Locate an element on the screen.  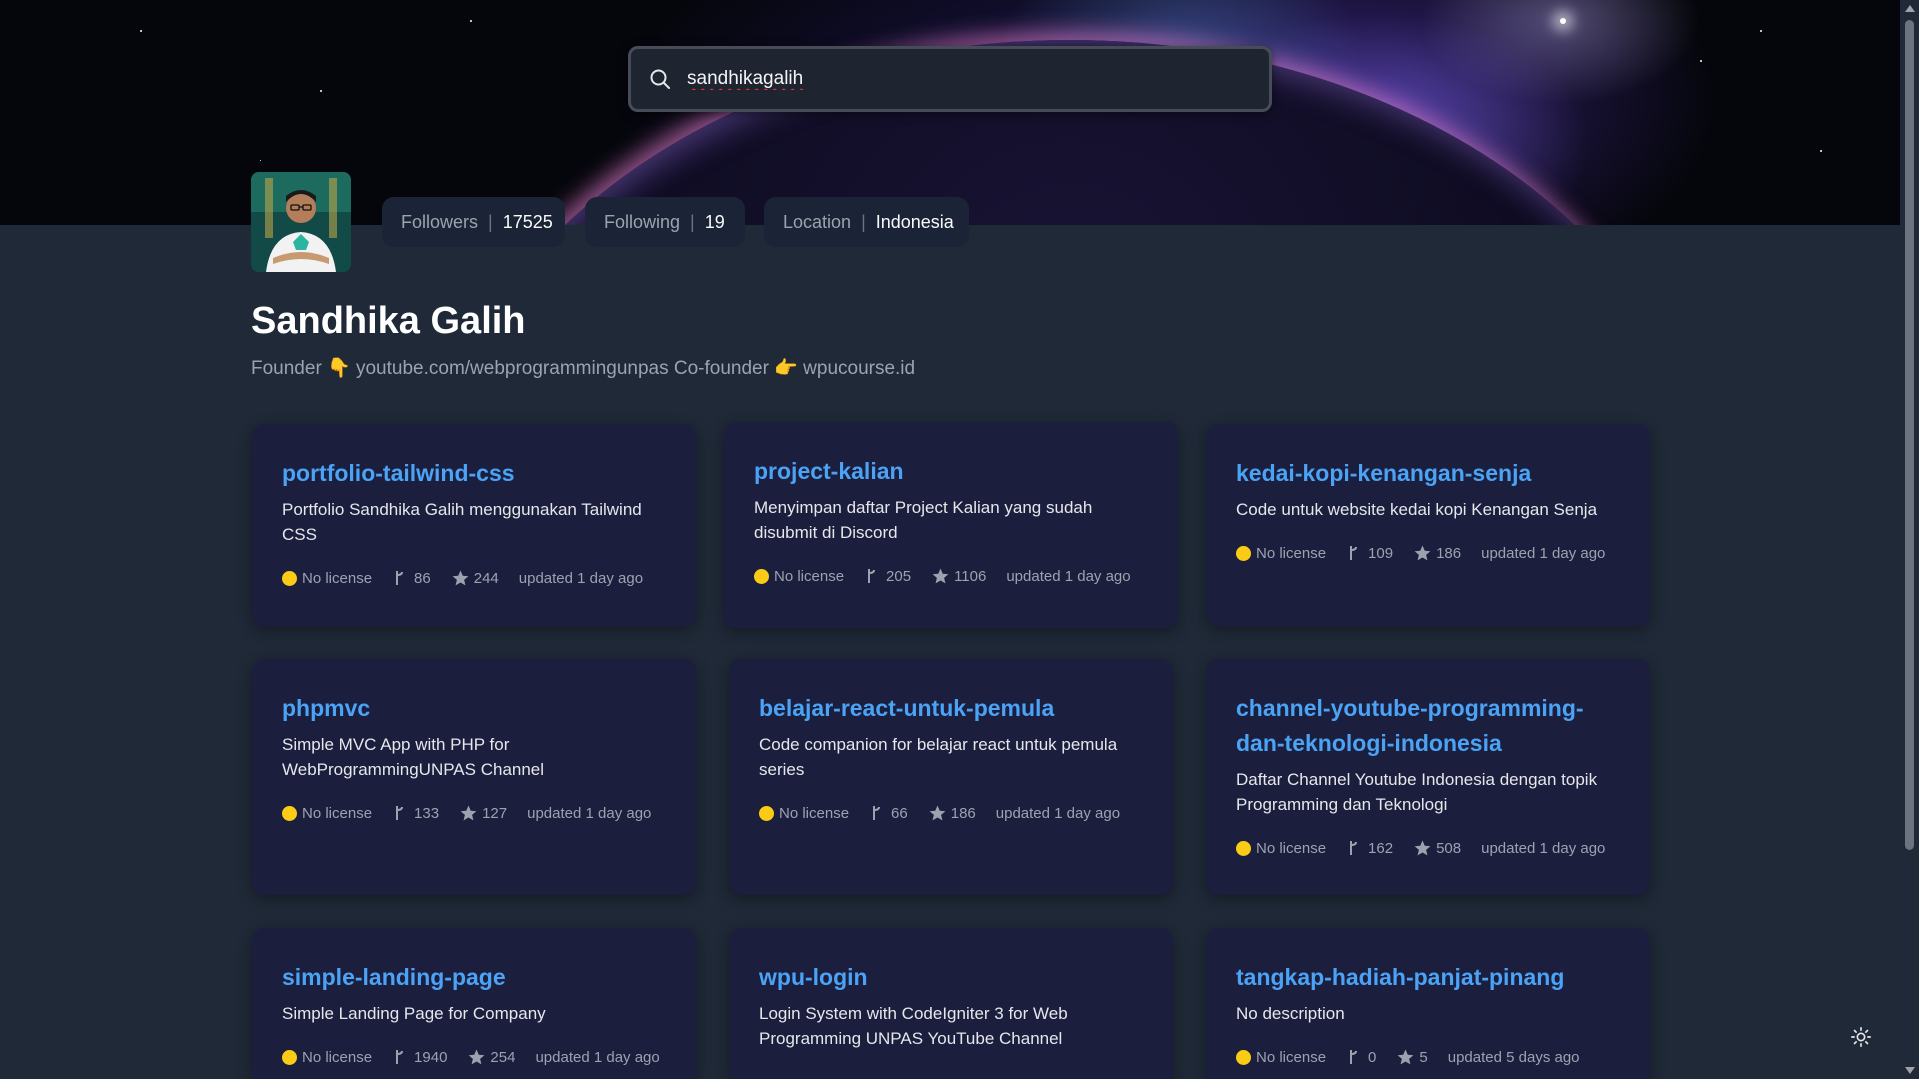
repo-title: wpu-login is located at coordinates (951, 977).